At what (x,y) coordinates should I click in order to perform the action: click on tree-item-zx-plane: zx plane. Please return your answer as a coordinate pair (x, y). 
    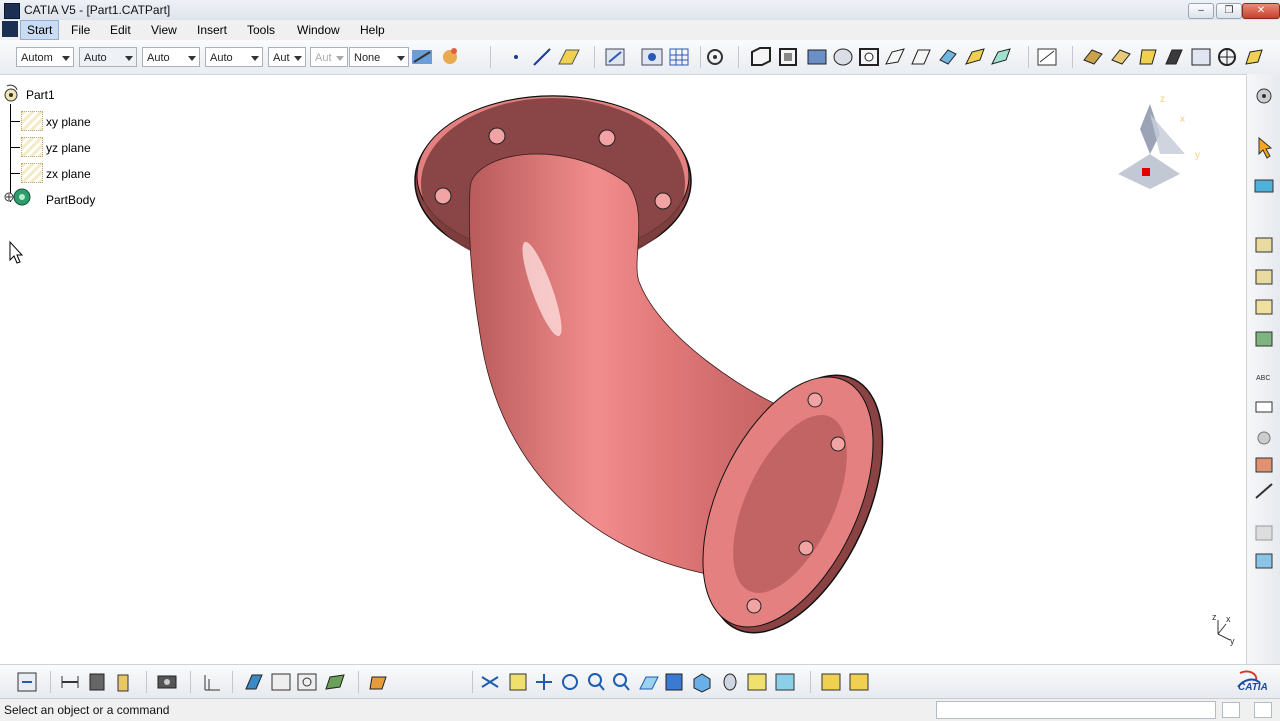
    Looking at the image, I should click on (68, 174).